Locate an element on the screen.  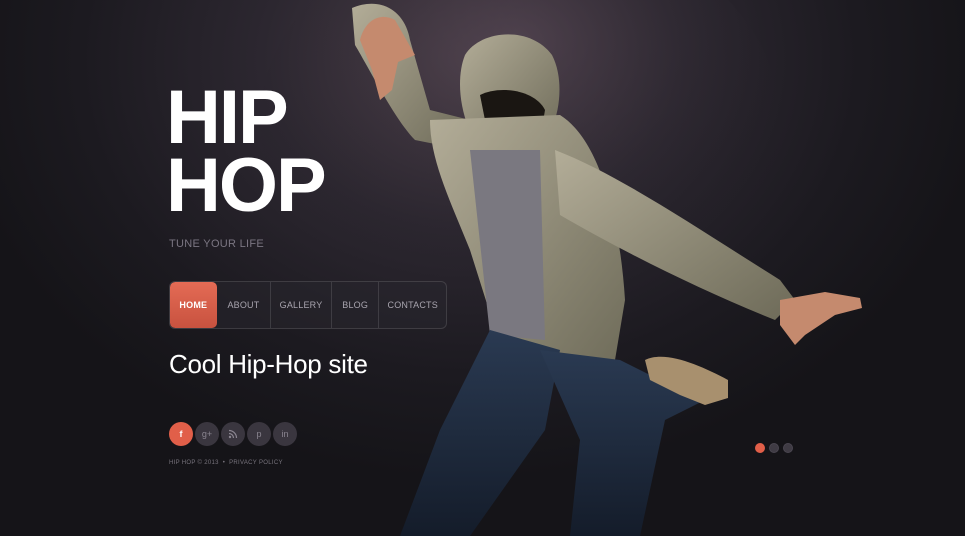
main-nav: HOME ABOUT GALLERY BLOG CONTACTS is located at coordinates (308, 305).